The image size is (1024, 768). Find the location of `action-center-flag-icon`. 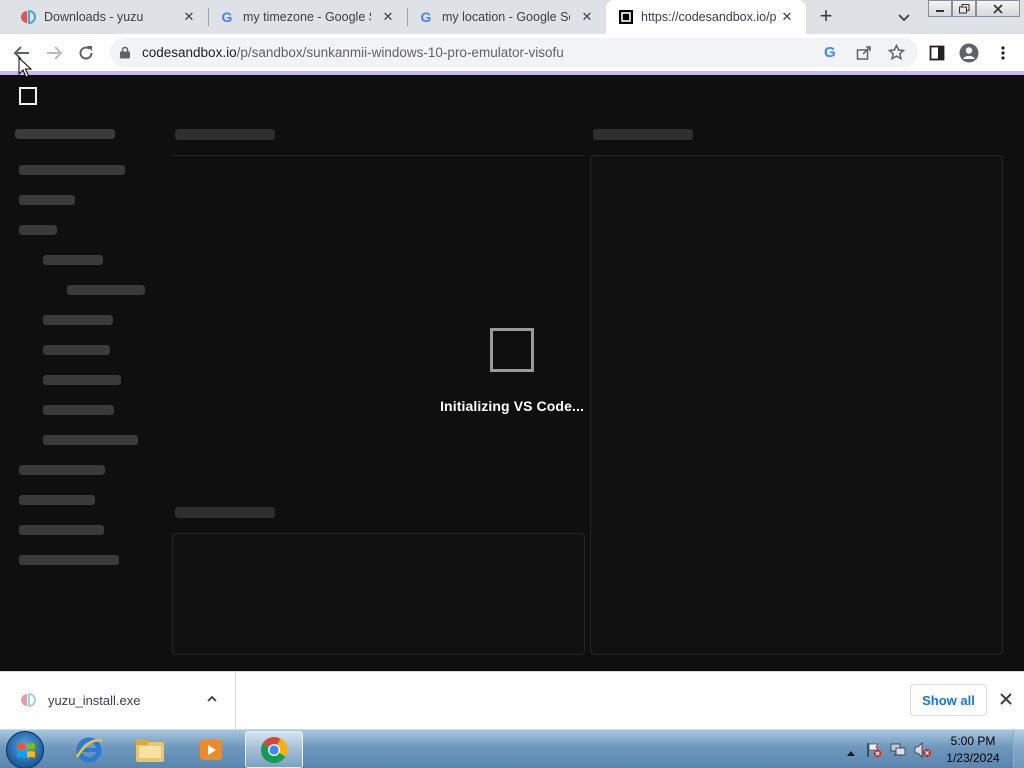

action-center-flag-icon is located at coordinates (874, 752).